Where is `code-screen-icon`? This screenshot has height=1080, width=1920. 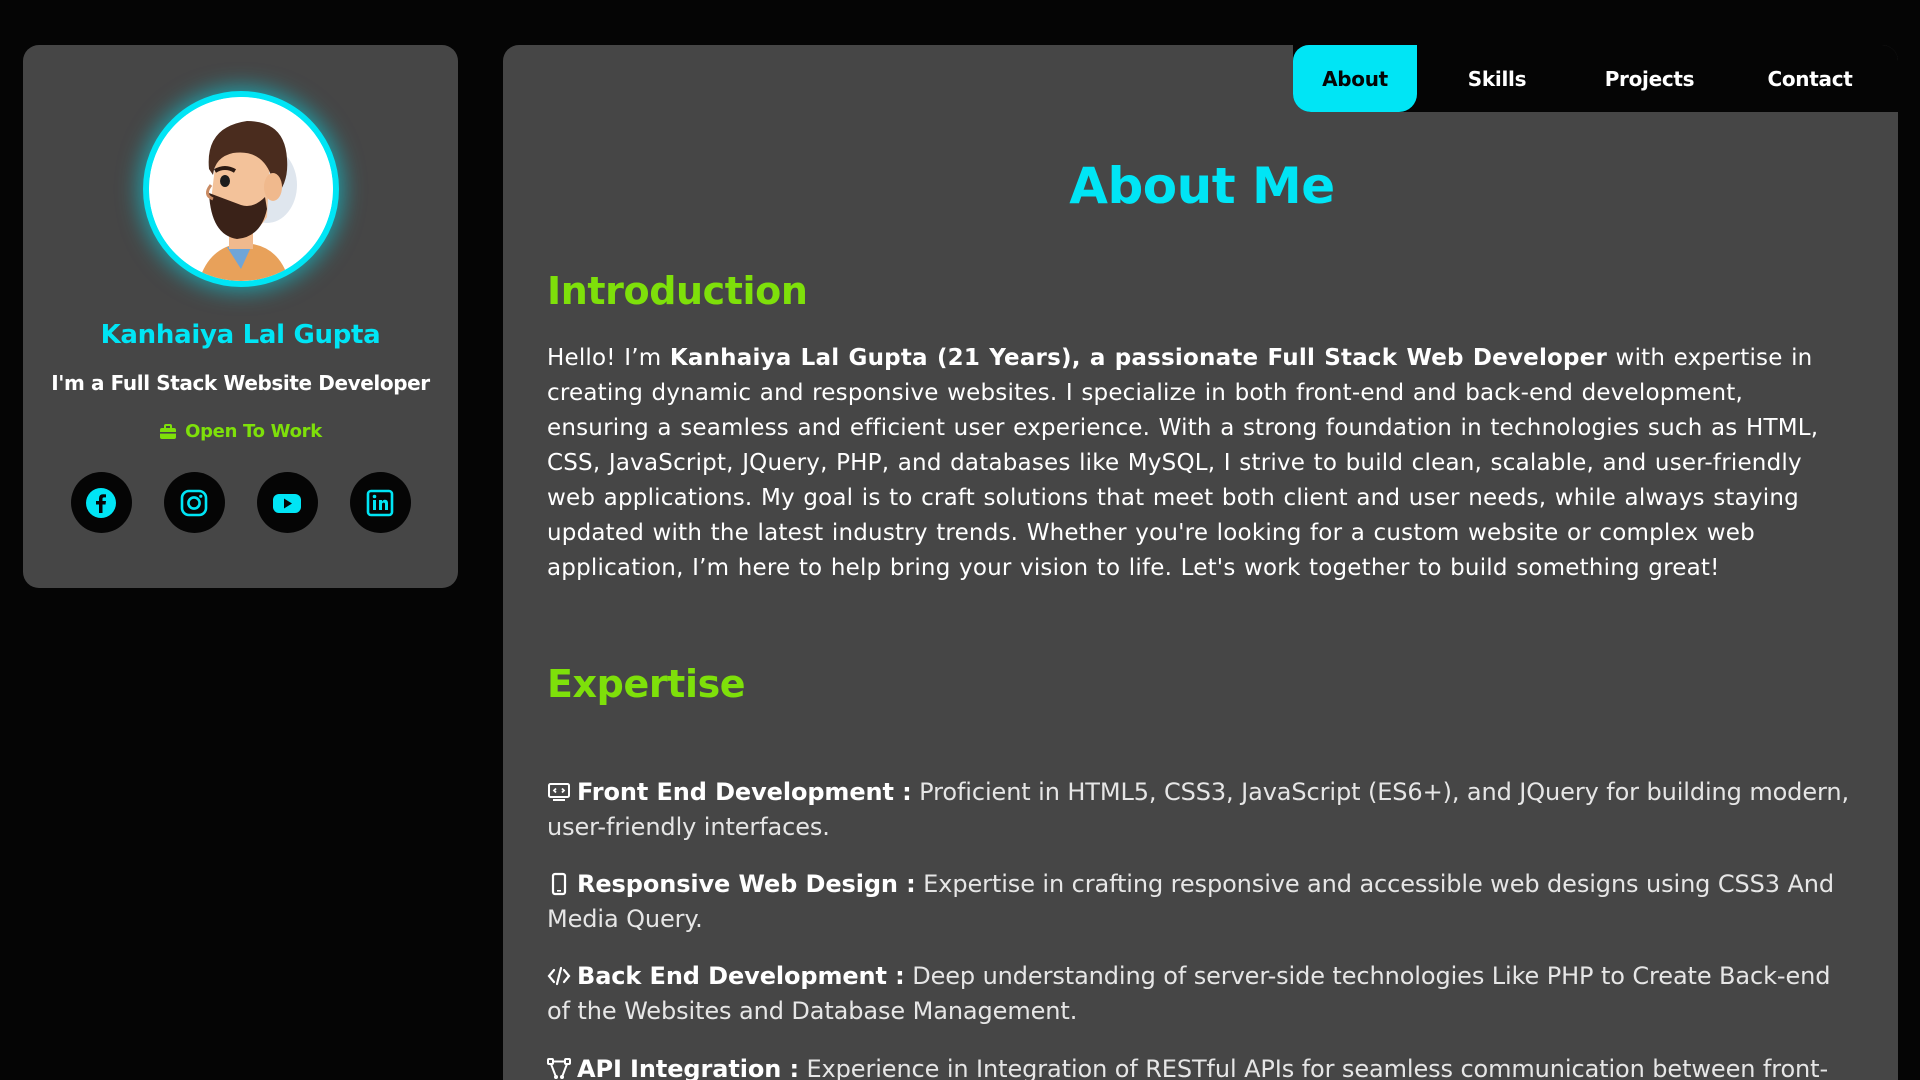 code-screen-icon is located at coordinates (559, 792).